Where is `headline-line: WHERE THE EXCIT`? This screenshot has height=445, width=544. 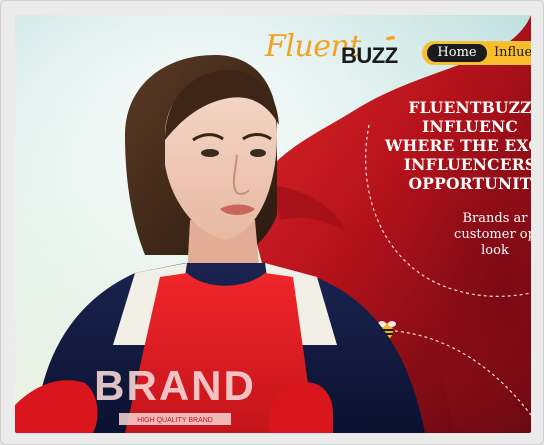 headline-line: WHERE THE EXCIT is located at coordinates (458, 145).